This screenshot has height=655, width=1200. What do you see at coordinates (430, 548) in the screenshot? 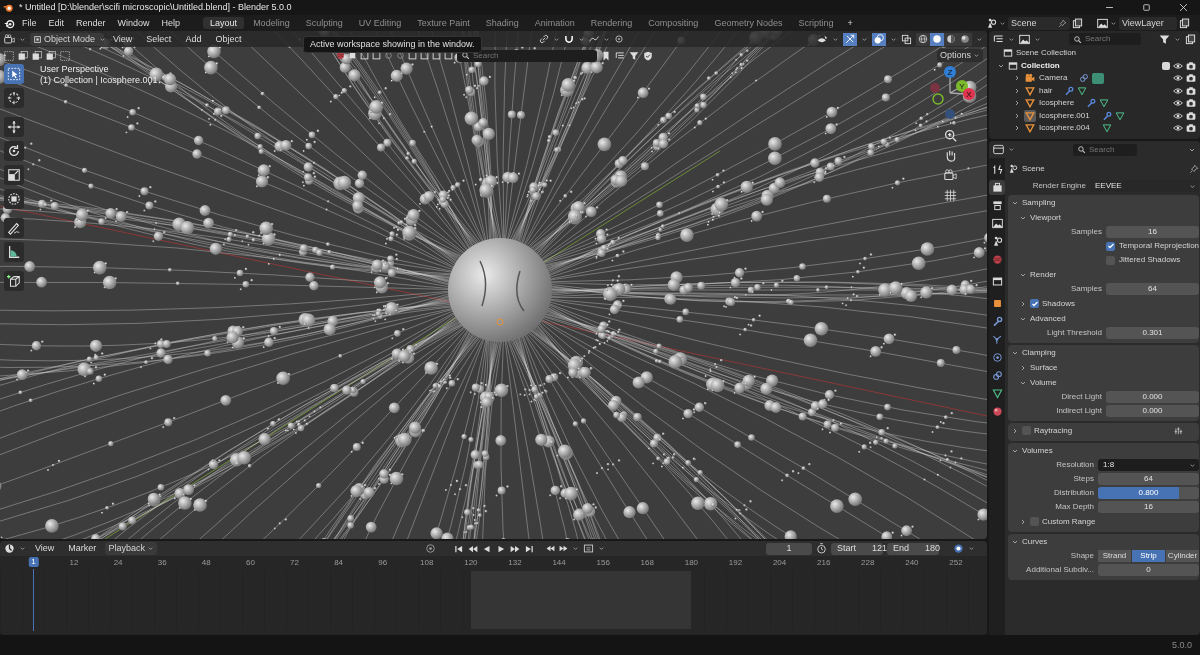
I see `record-icon` at bounding box center [430, 548].